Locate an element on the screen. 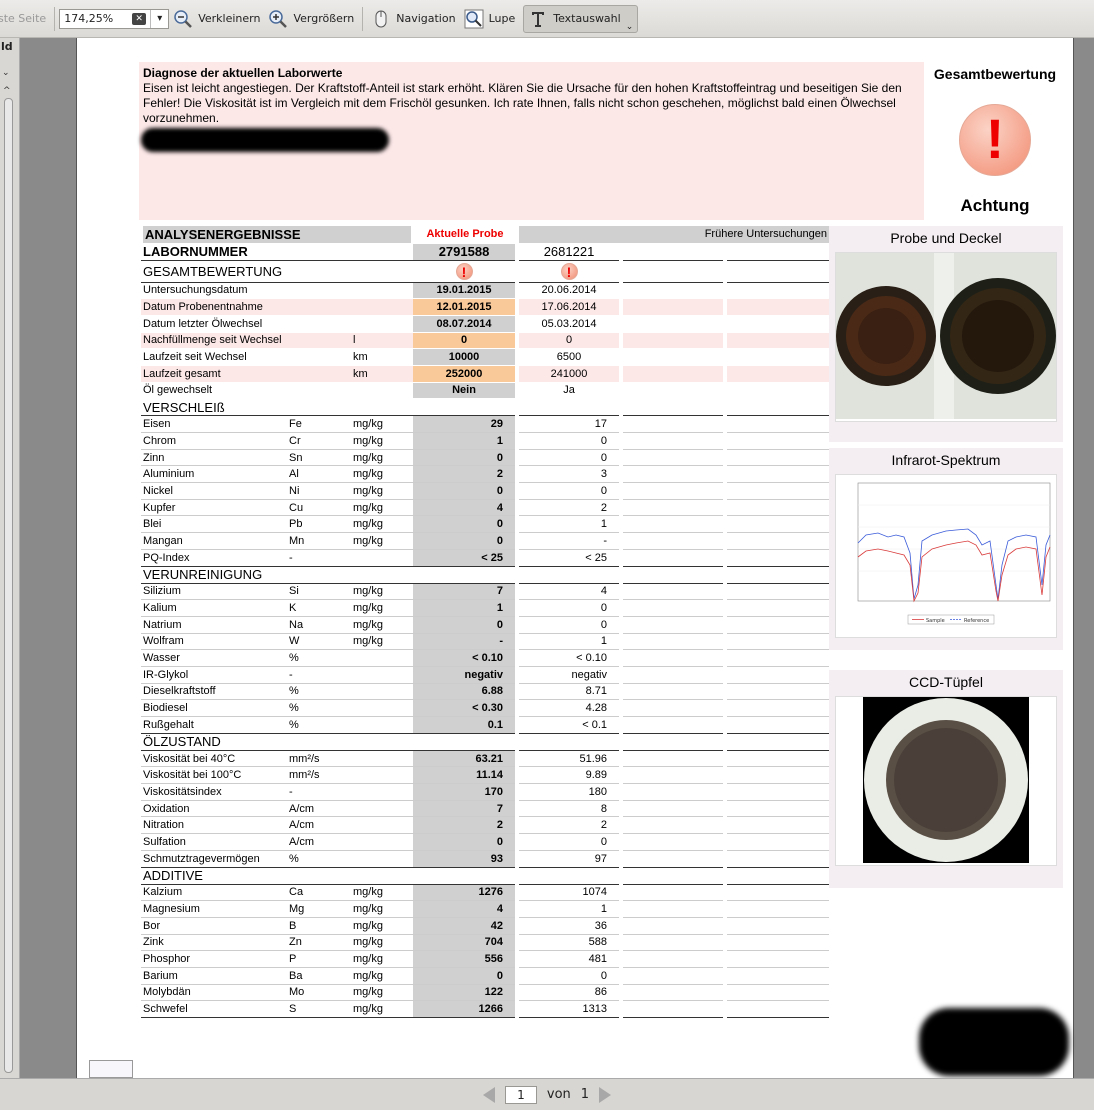 The width and height of the screenshot is (1094, 1110). next-page-arrow-icon is located at coordinates (605, 1094).